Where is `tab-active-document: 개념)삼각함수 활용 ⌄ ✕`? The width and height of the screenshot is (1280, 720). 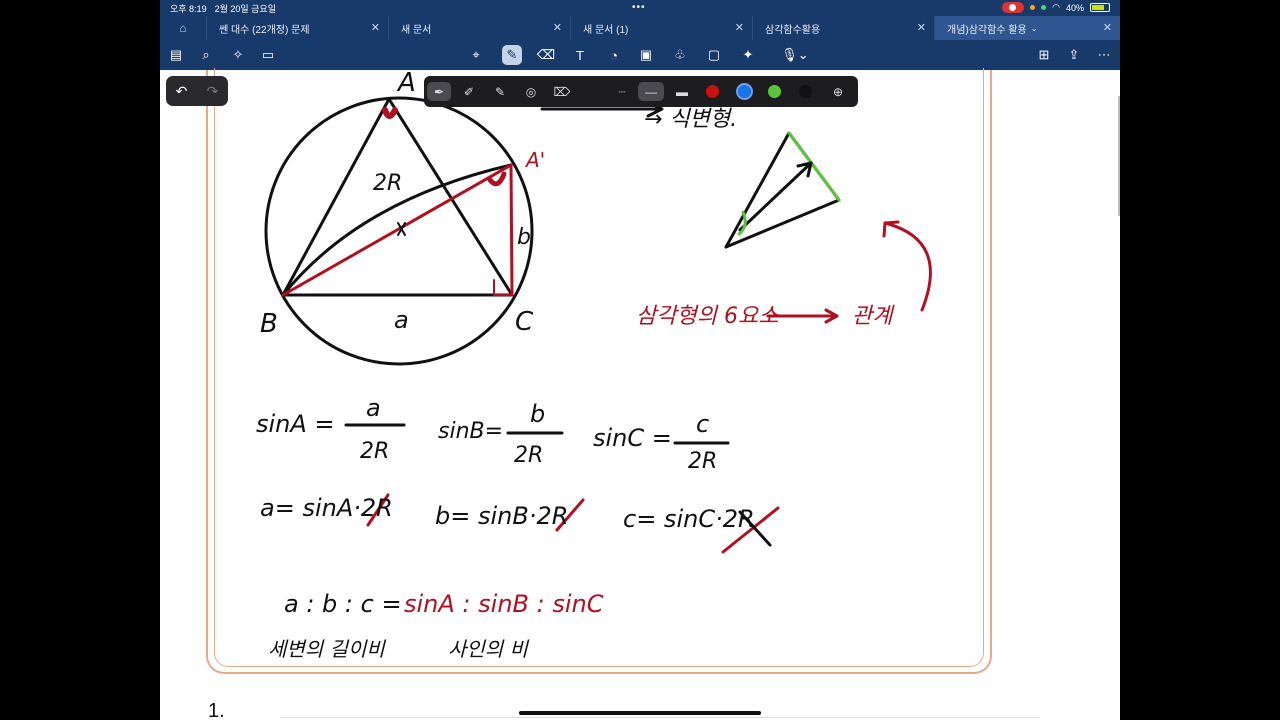 tab-active-document: 개념)삼각함수 활용 ⌄ ✕ is located at coordinates (1027, 28).